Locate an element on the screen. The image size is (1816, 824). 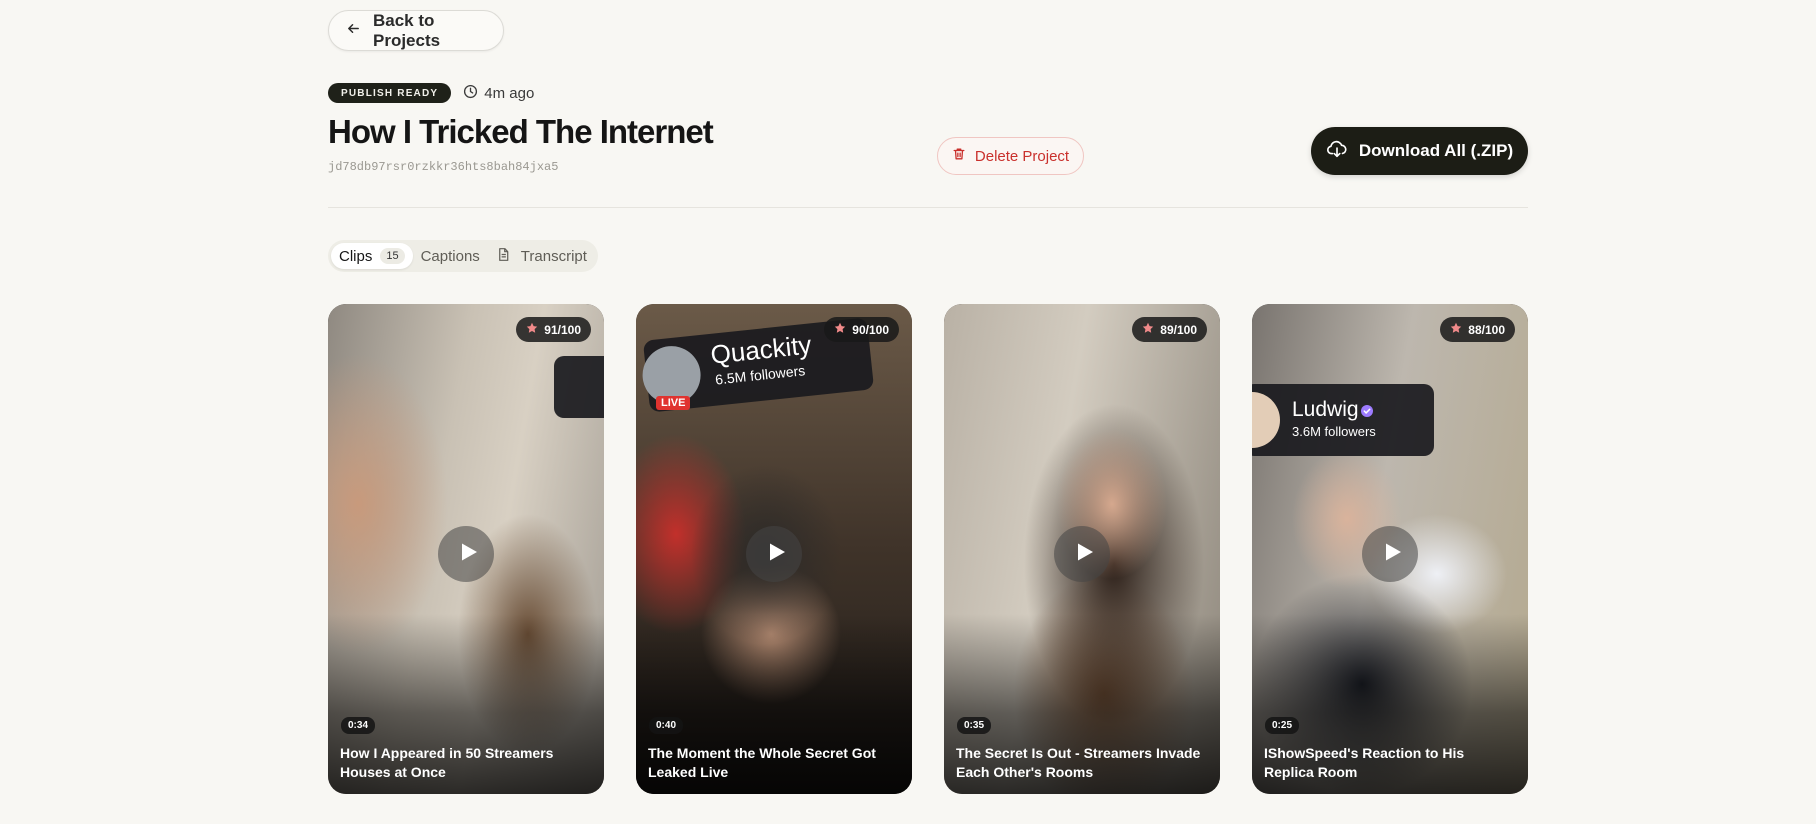
tab-transcript: Transcript is located at coordinates (541, 256).